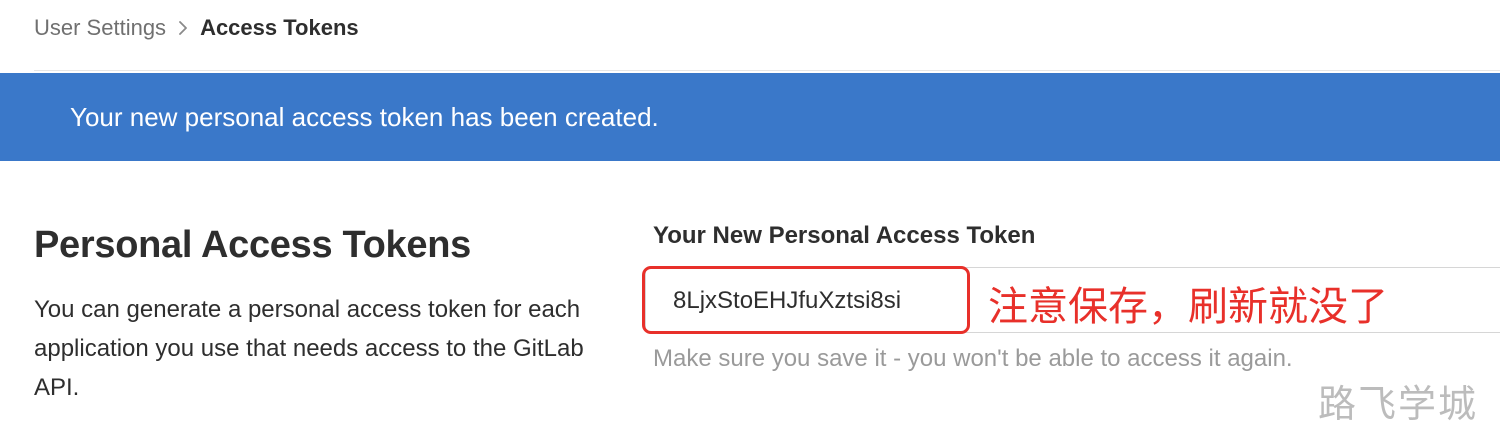 This screenshot has width=1500, height=427. Describe the element at coordinates (806, 300) in the screenshot. I see `annotation-highlight-box` at that location.